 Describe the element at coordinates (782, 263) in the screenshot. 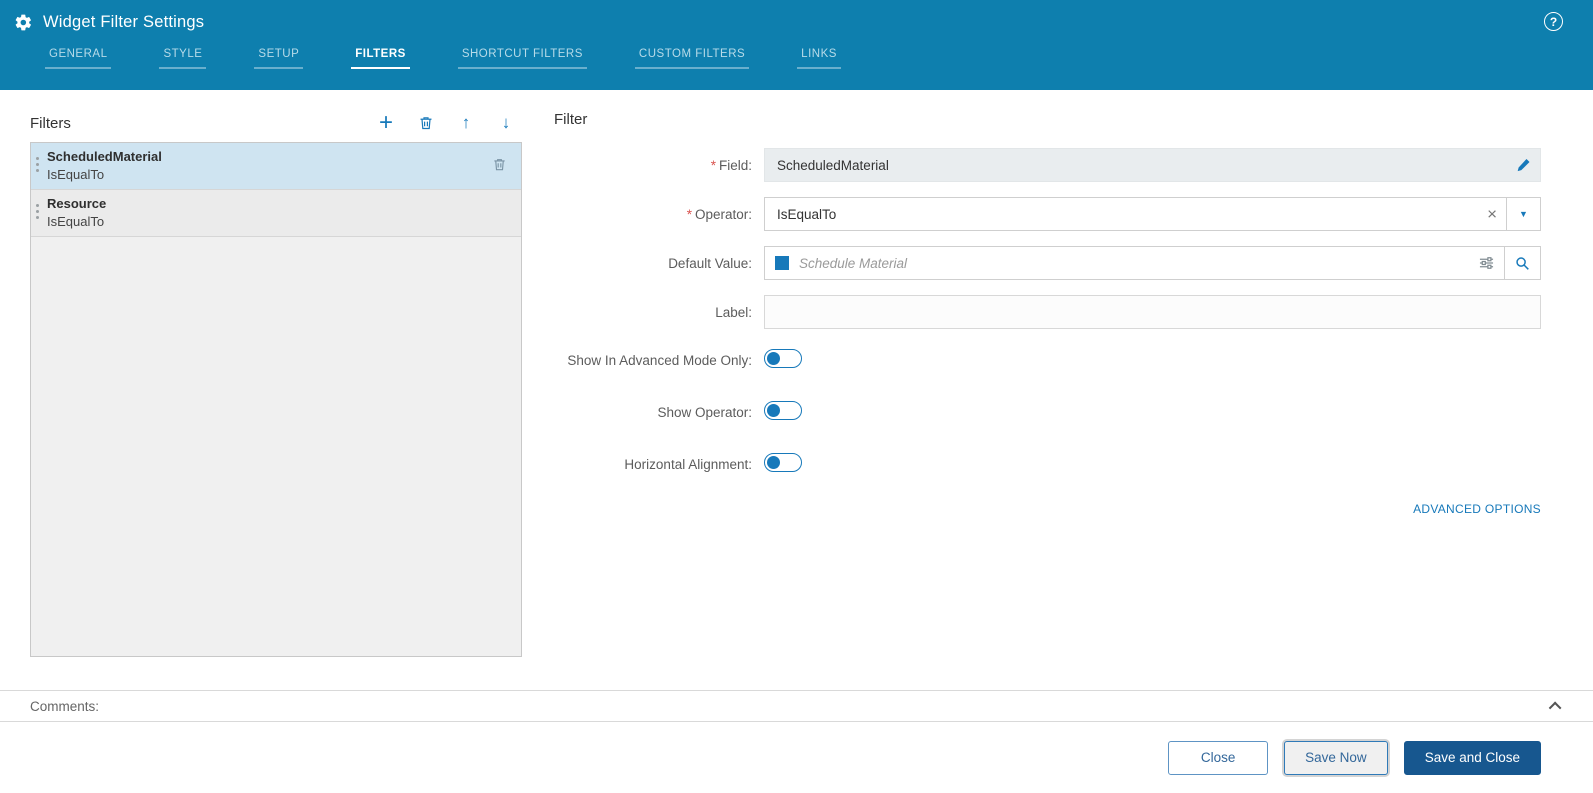

I see `default-value-tag-icon` at that location.